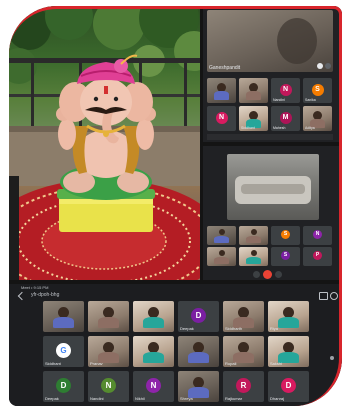 The height and width of the screenshot is (410, 349). What do you see at coordinates (225, 68) in the screenshot?
I see `speaker-name-label: Ganeshpandit` at bounding box center [225, 68].